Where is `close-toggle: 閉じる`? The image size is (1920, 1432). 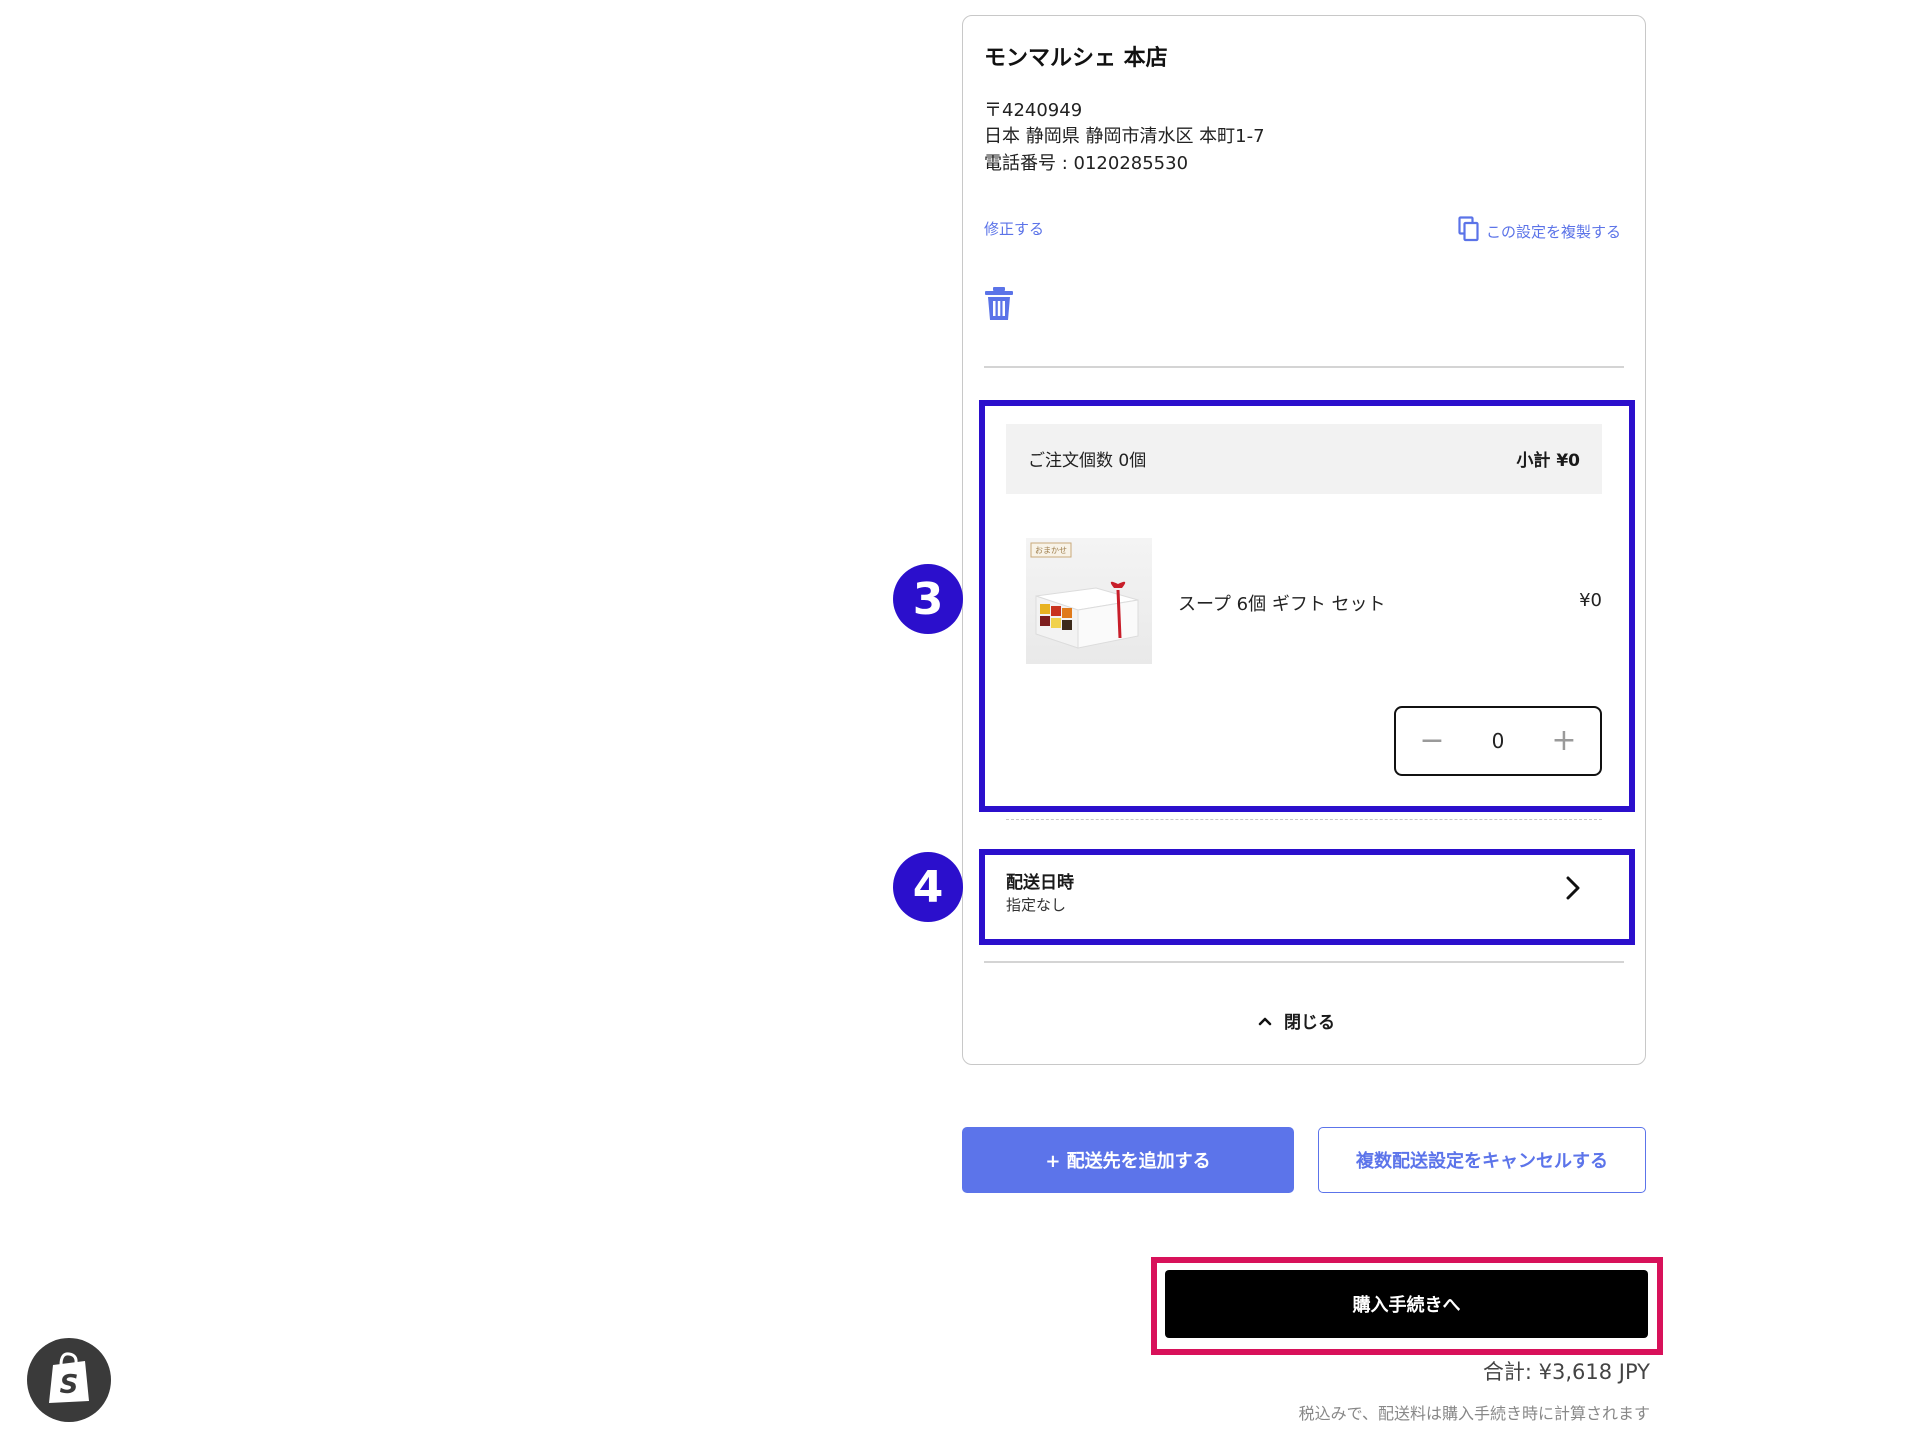
close-toggle: 閉じる is located at coordinates (1296, 1020).